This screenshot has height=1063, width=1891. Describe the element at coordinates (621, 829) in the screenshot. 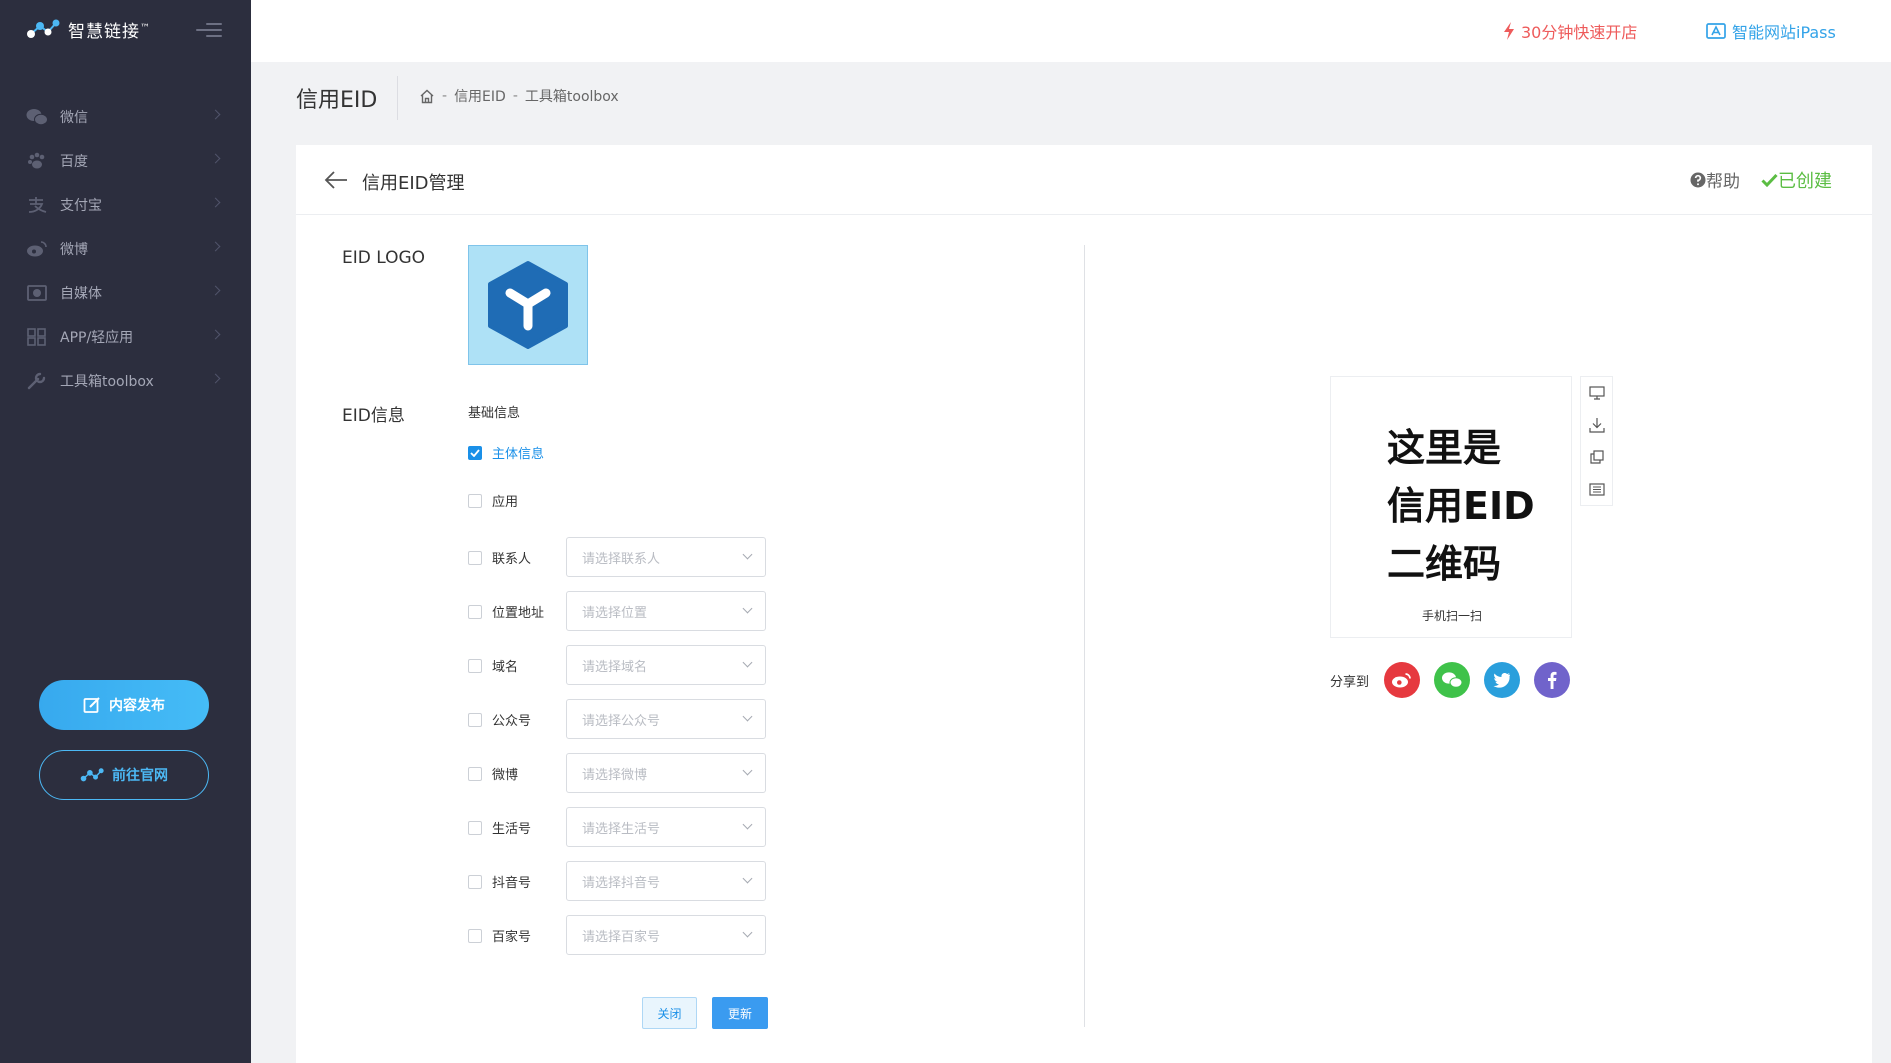

I see `select-placeholder: 请选择生活号` at that location.